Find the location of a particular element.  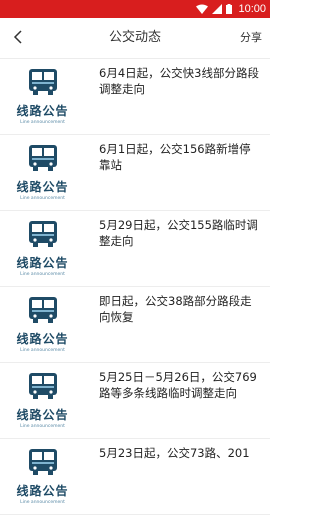

list-item: 线路公告 Line announcement 6月1日起，公交156路新增停靠站 is located at coordinates (135, 173).